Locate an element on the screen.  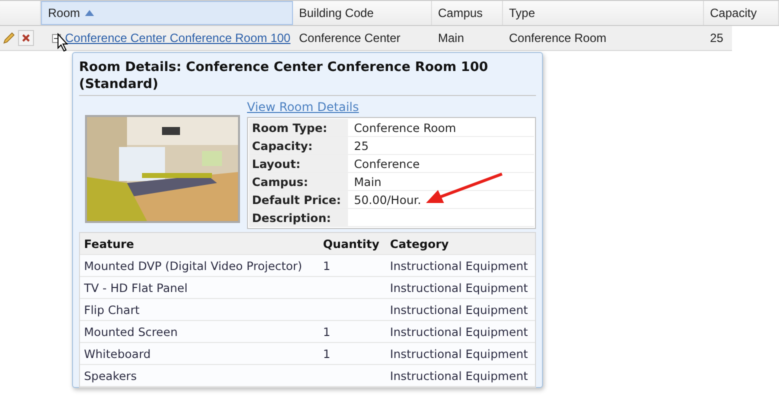
table-cell-text: TV - HD Flat Panel is located at coordinates (136, 288).